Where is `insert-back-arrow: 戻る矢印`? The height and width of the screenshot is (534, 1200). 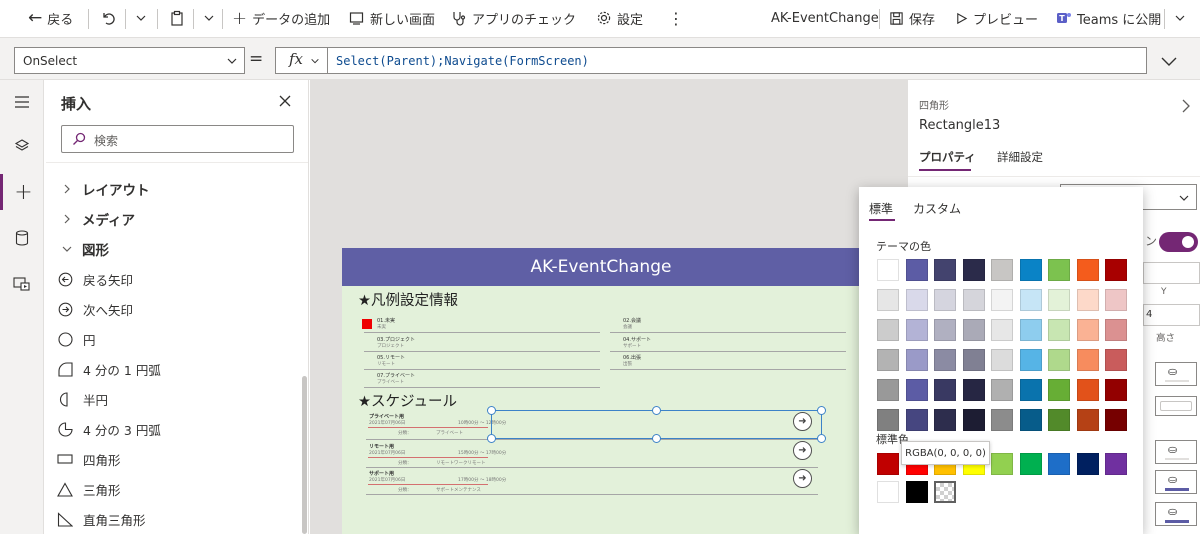 insert-back-arrow: 戻る矢印 is located at coordinates (95, 279).